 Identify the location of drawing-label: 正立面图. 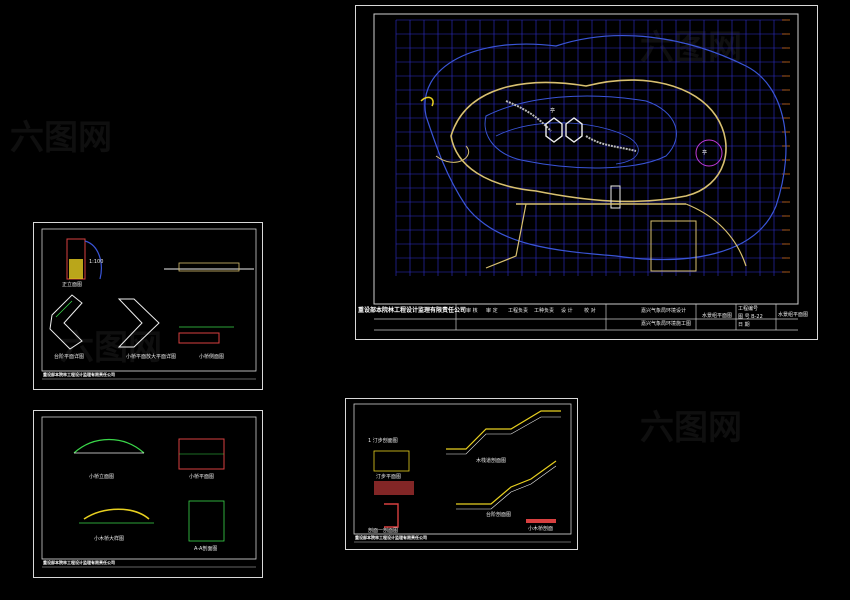
(72, 285).